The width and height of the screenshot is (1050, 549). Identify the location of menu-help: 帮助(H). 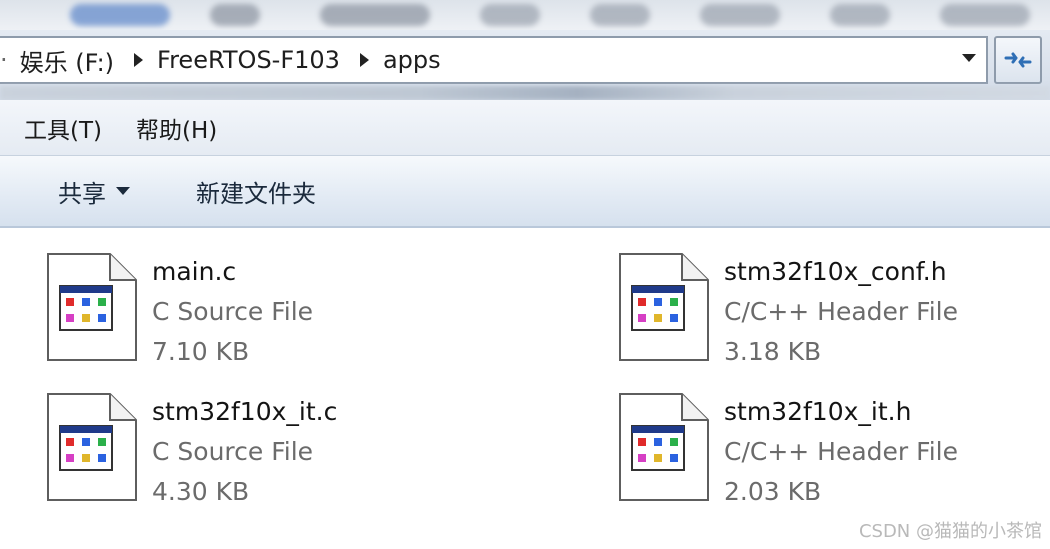
(176, 128).